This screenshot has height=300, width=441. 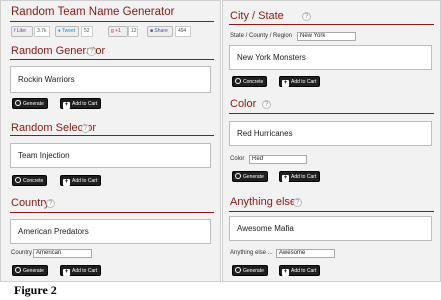 I want to click on google-plus-button: g +1, so click(x=118, y=31).